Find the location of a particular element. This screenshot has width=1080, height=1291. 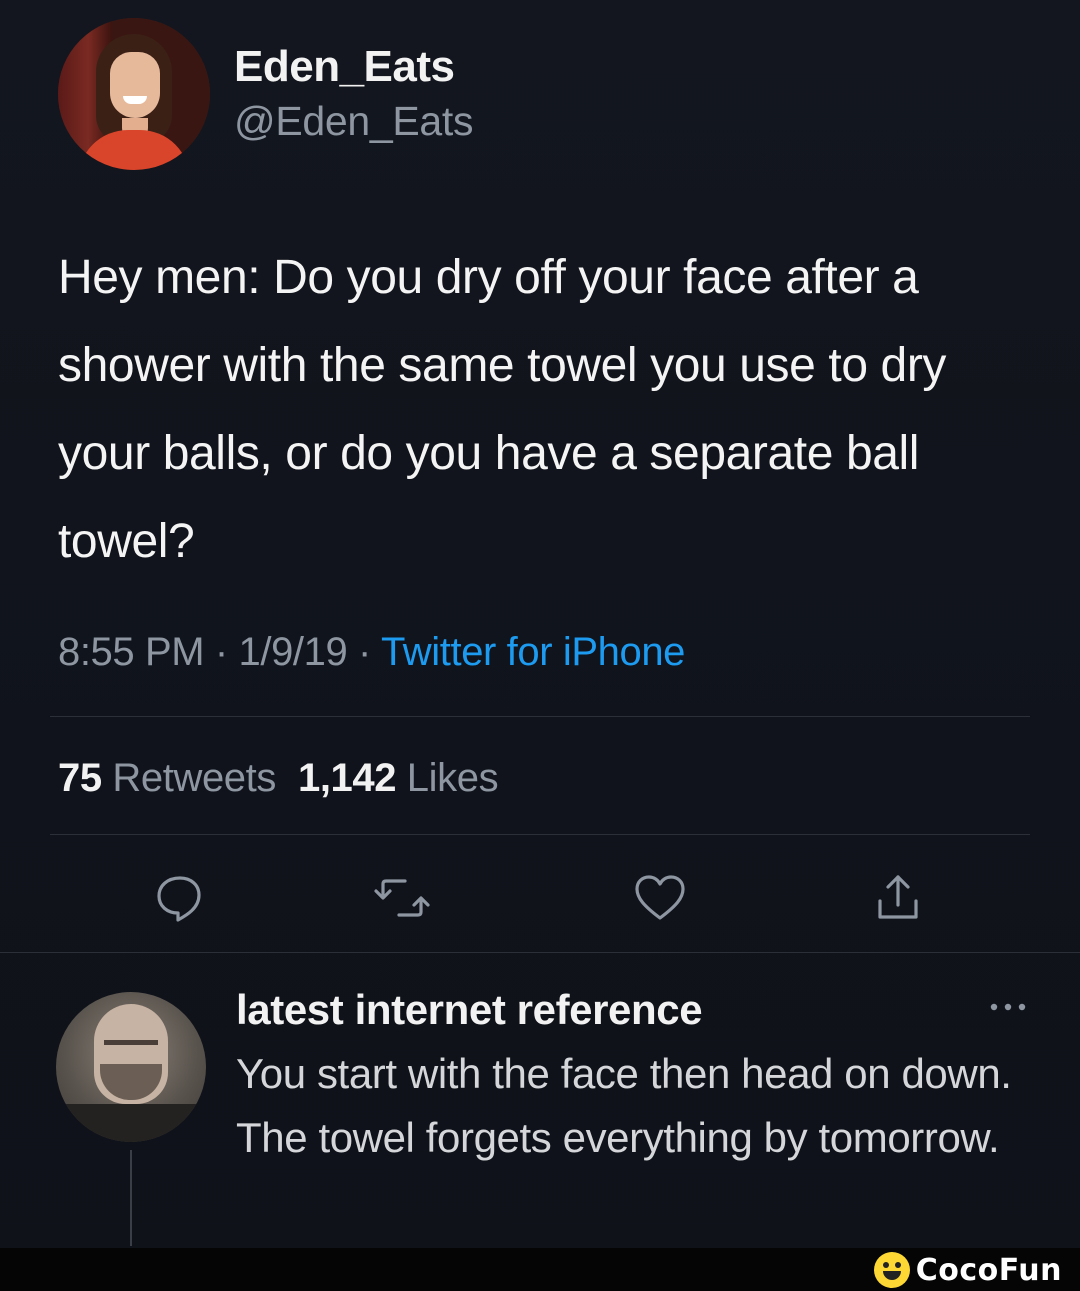

cocofun-watermark: CocoFun is located at coordinates (967, 1270).